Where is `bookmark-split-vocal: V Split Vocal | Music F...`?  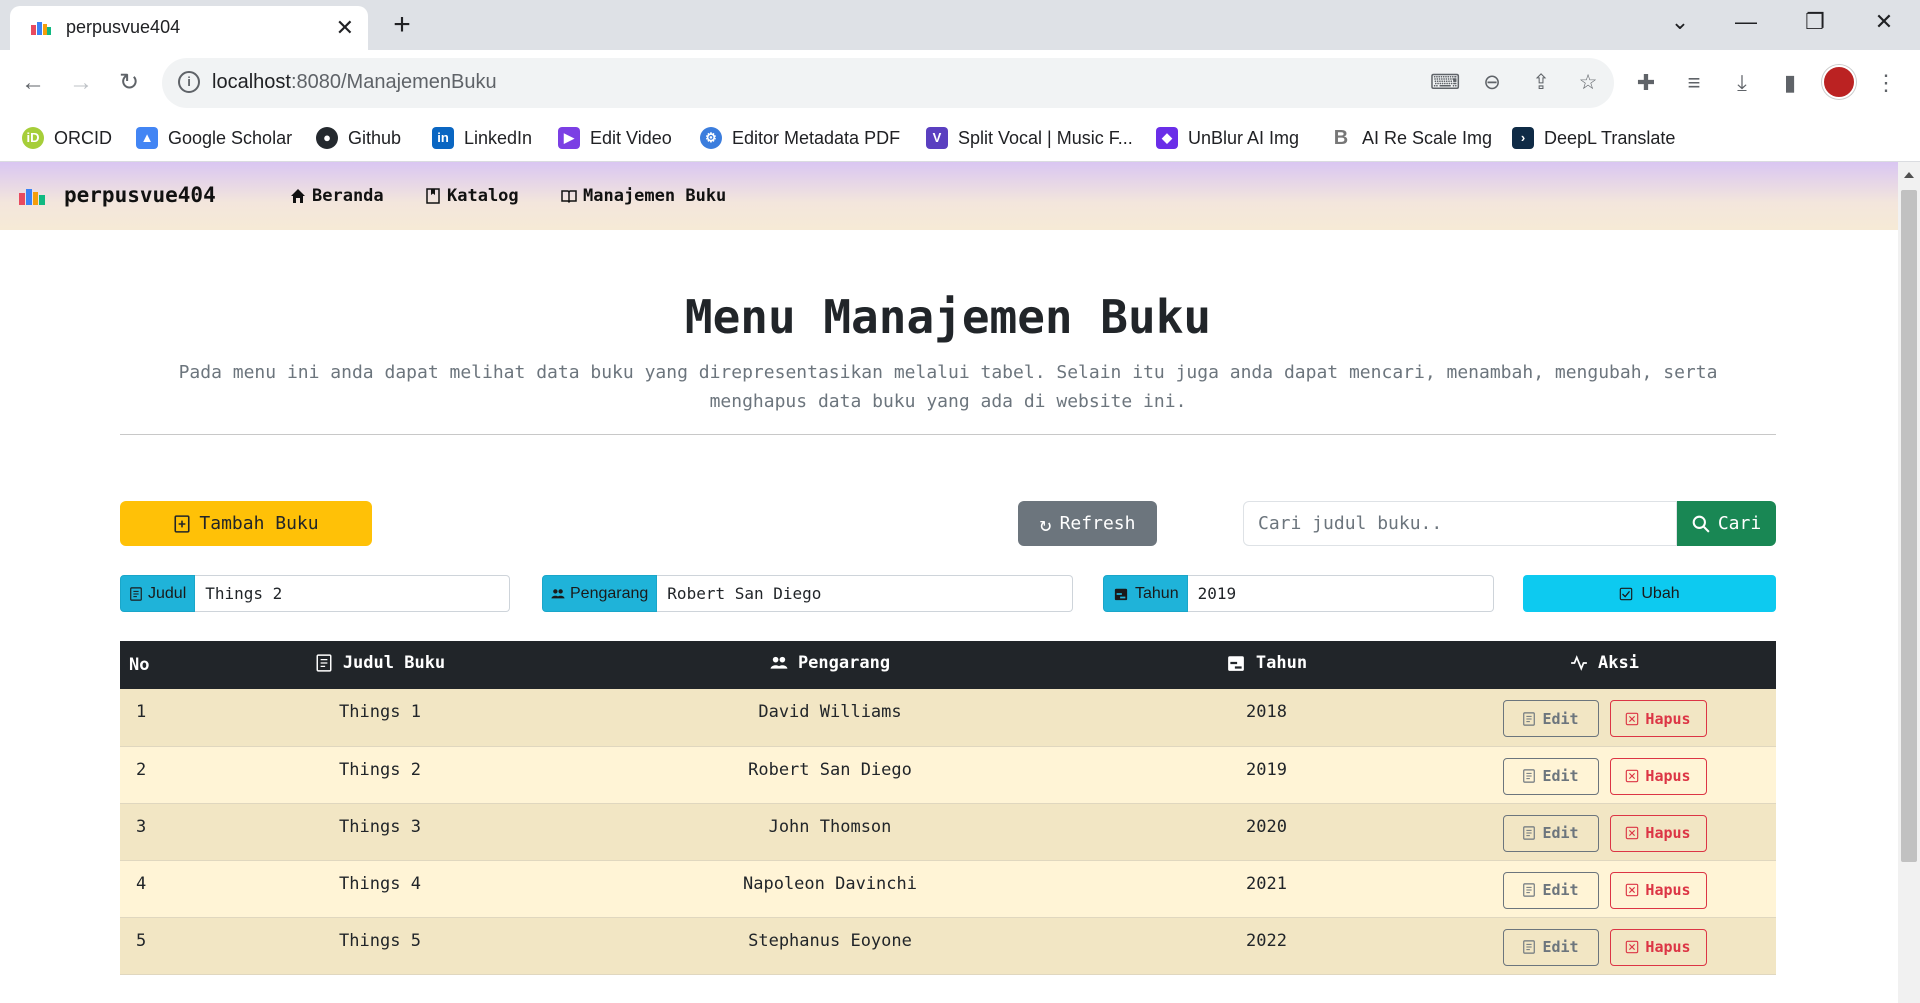 bookmark-split-vocal: V Split Vocal | Music F... is located at coordinates (1029, 138).